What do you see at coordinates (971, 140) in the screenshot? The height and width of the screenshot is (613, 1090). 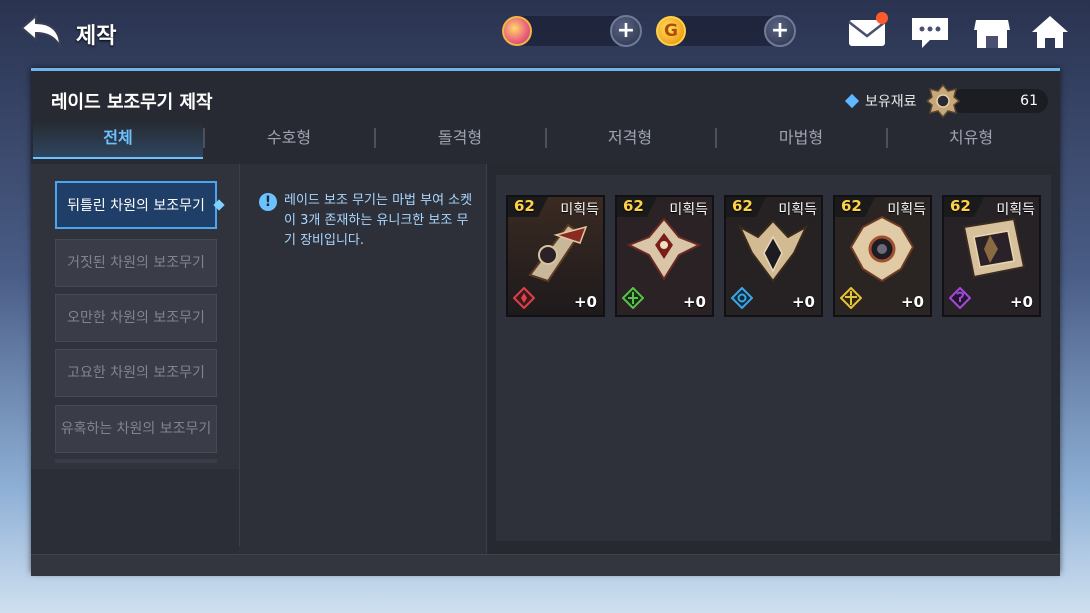 I see `tab-healer: 치유형` at bounding box center [971, 140].